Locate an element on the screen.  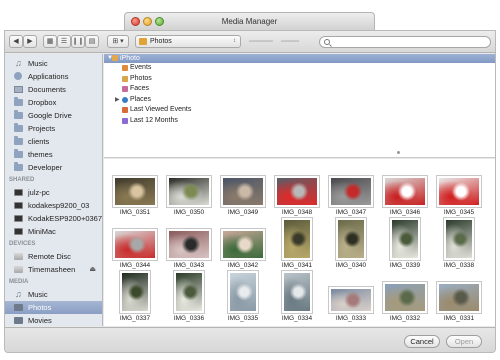
places-icon is located at coordinates (125, 99).